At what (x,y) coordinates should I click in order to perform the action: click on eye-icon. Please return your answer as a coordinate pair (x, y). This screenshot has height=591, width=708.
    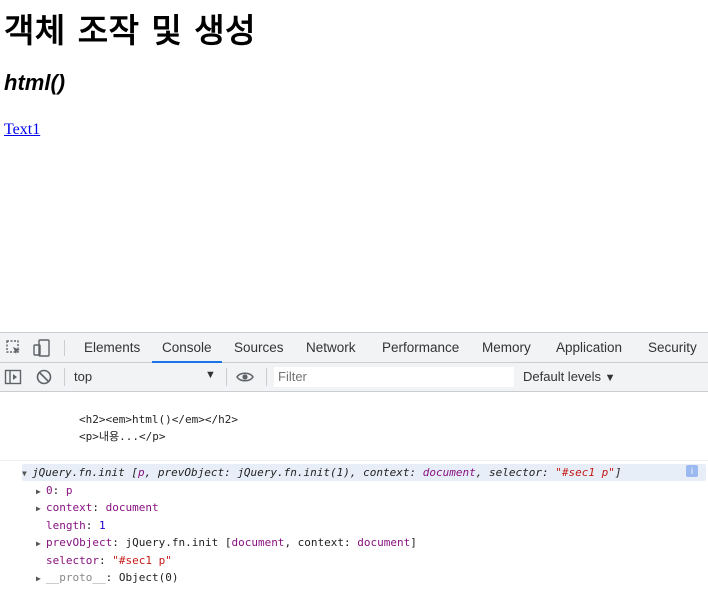
    Looking at the image, I should click on (245, 377).